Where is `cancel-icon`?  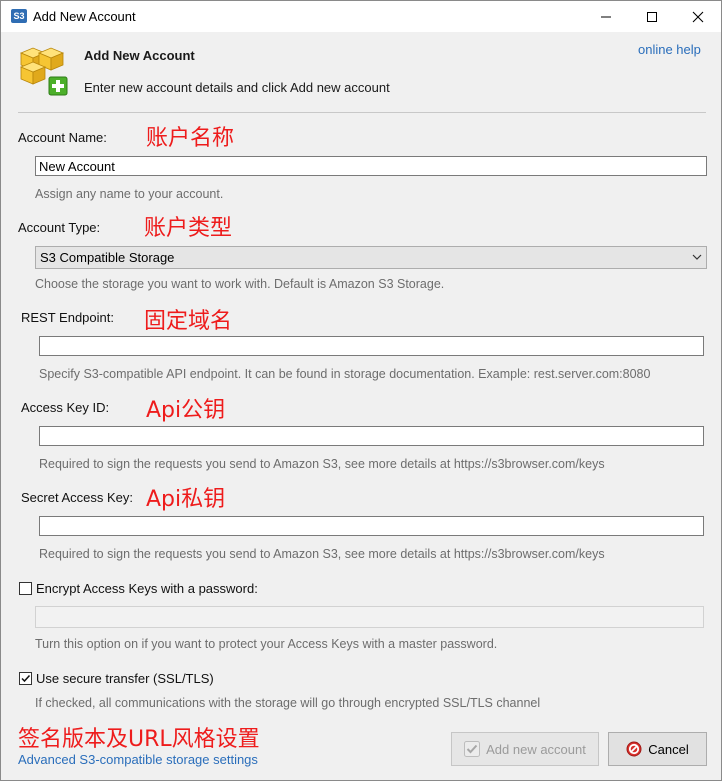 cancel-icon is located at coordinates (634, 749).